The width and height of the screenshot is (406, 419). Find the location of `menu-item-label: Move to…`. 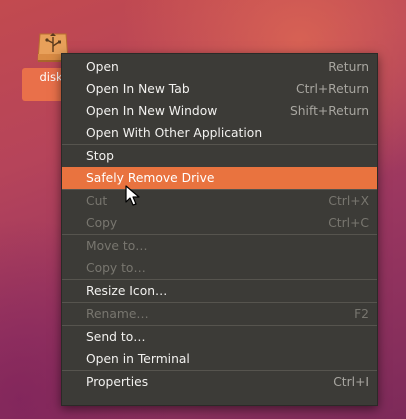

menu-item-label: Move to… is located at coordinates (117, 246).